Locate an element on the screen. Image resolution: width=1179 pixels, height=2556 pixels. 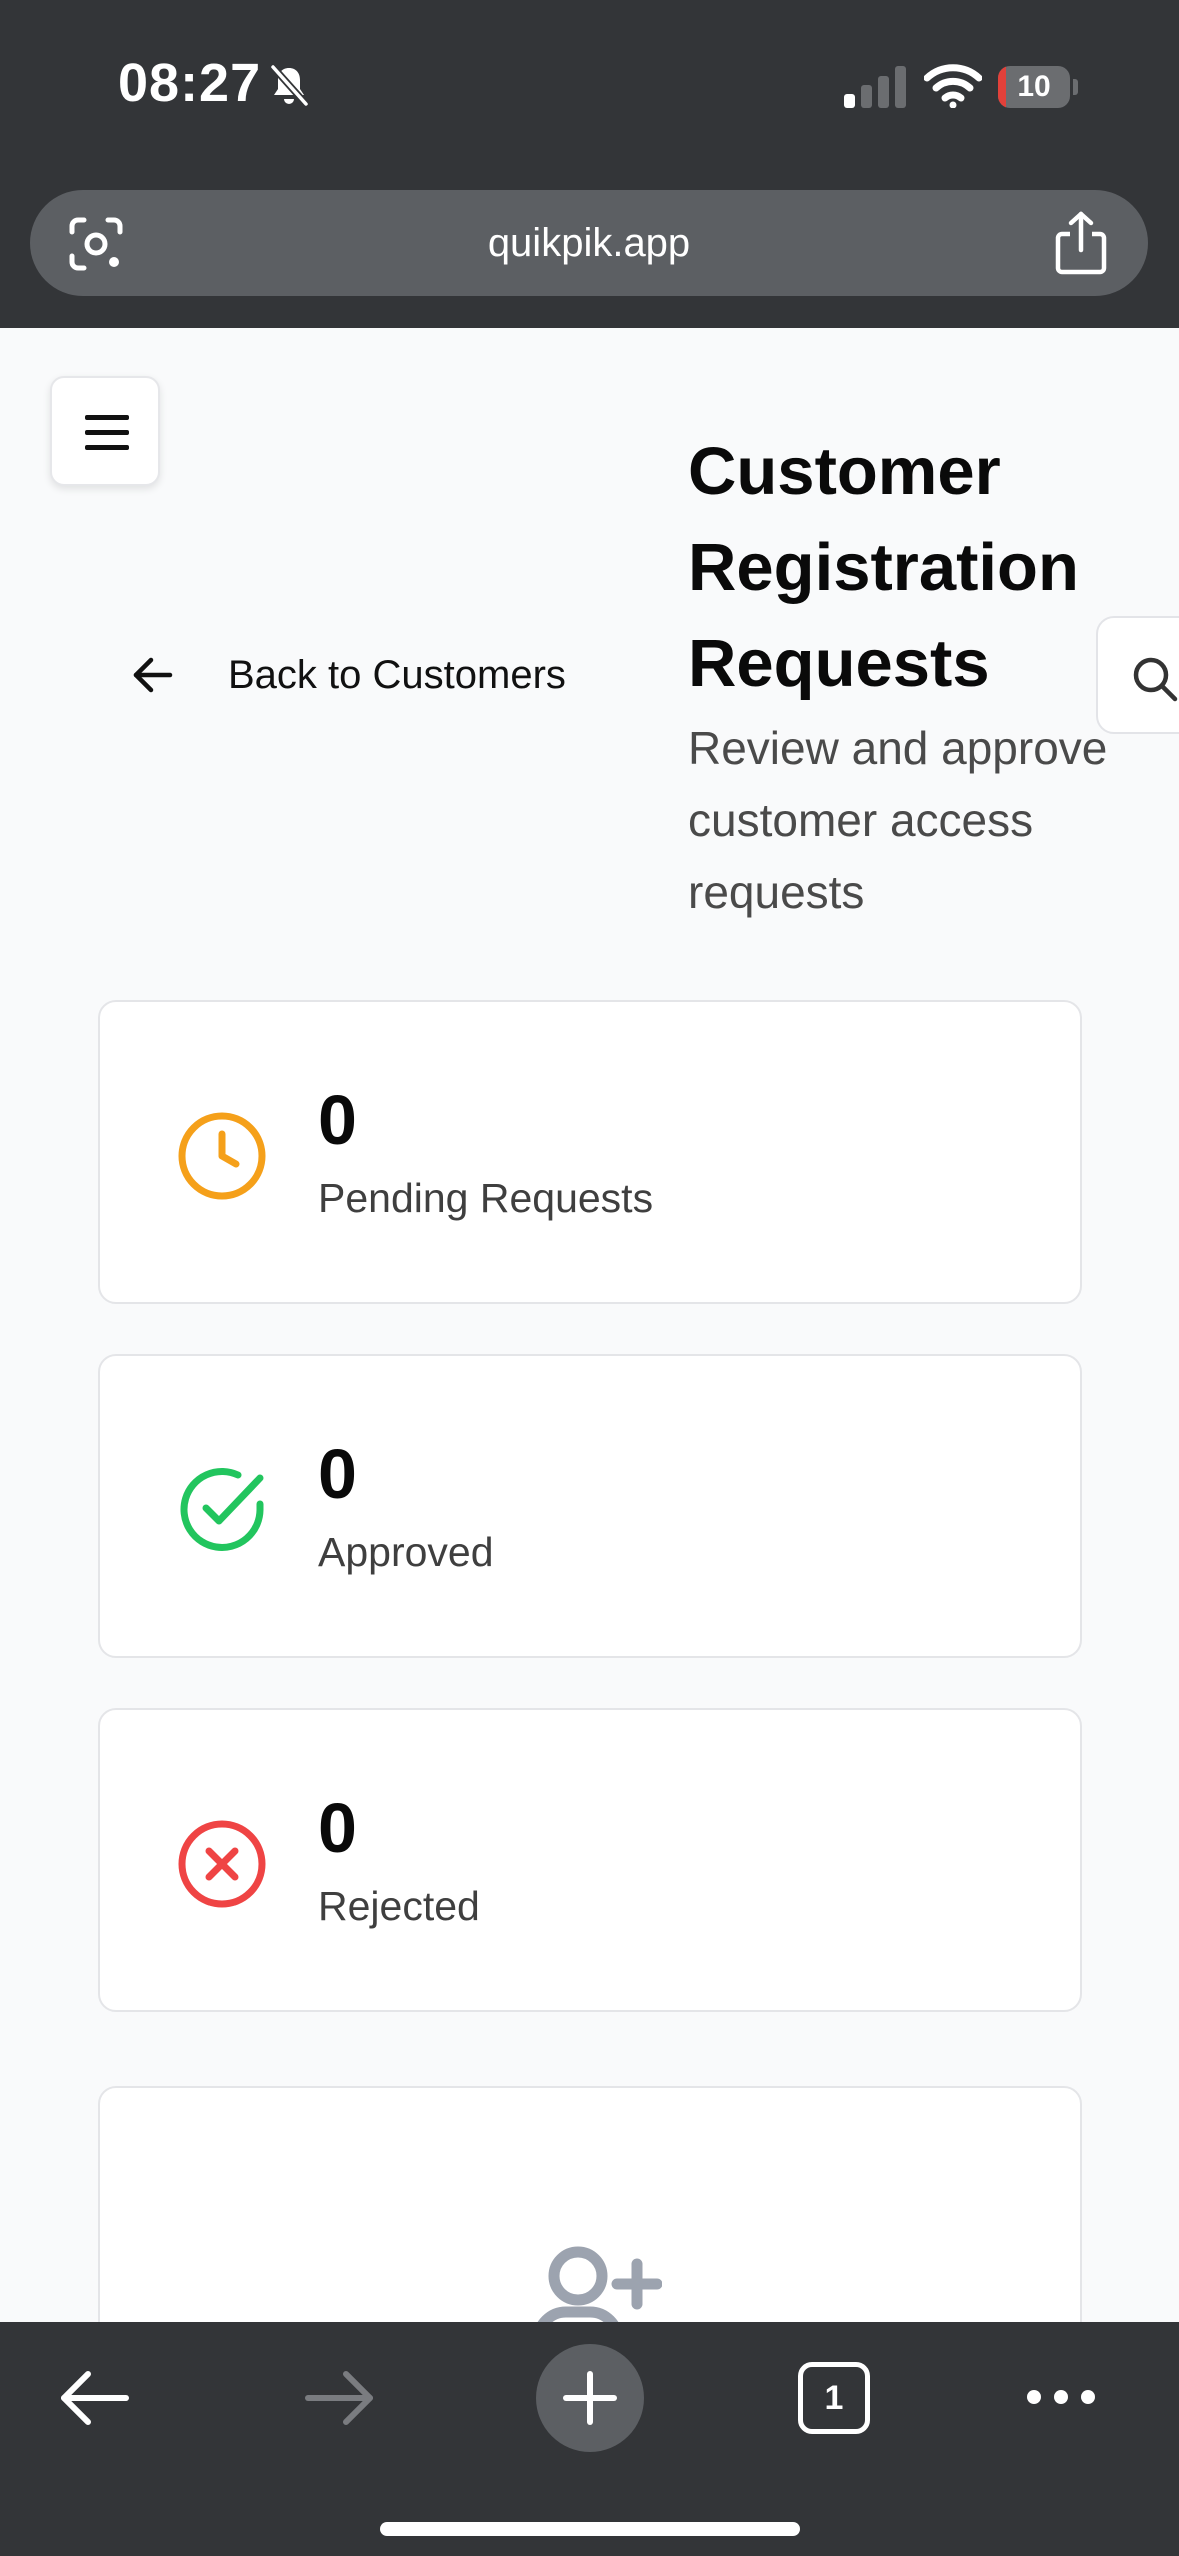
stat-value-rejected: 0 is located at coordinates (337, 1828).